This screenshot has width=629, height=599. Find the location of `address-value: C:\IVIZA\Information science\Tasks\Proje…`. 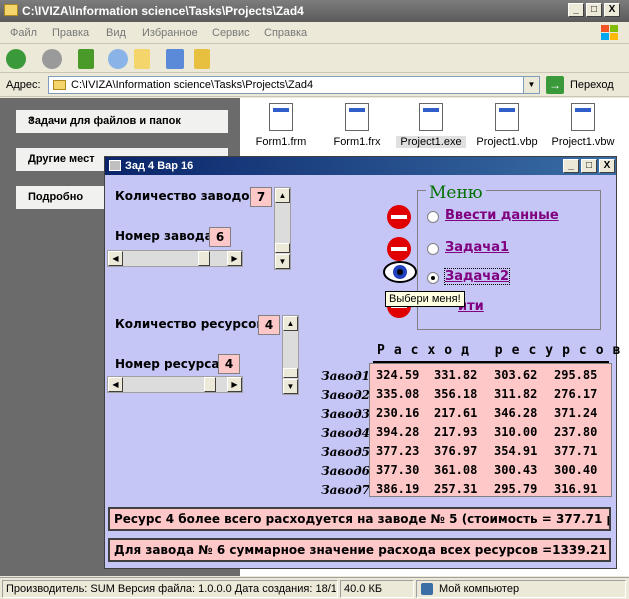

address-value: C:\IVIZA\Information science\Tasks\Proje… is located at coordinates (192, 85).